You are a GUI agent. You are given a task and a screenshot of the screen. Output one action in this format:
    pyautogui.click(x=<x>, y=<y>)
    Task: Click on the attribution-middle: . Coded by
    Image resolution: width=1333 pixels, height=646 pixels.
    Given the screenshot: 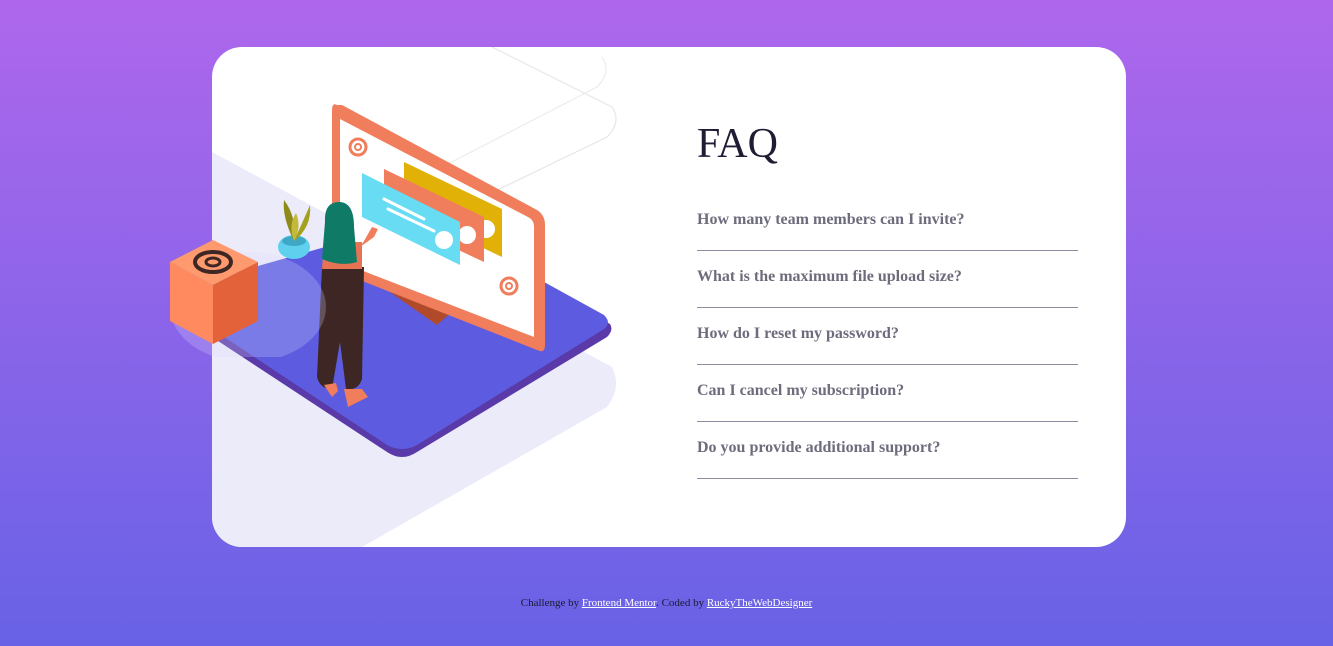 What is the action you would take?
    pyautogui.click(x=681, y=603)
    